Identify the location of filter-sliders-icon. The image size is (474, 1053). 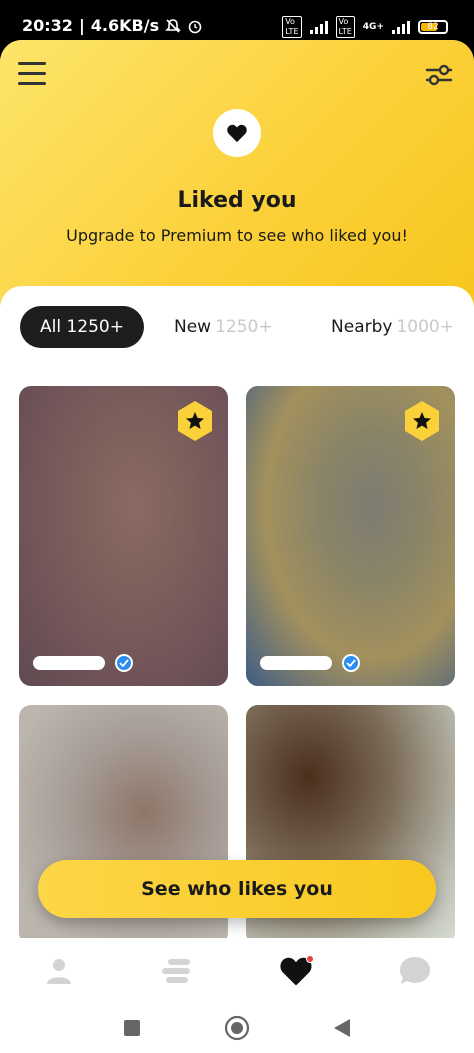
(439, 75).